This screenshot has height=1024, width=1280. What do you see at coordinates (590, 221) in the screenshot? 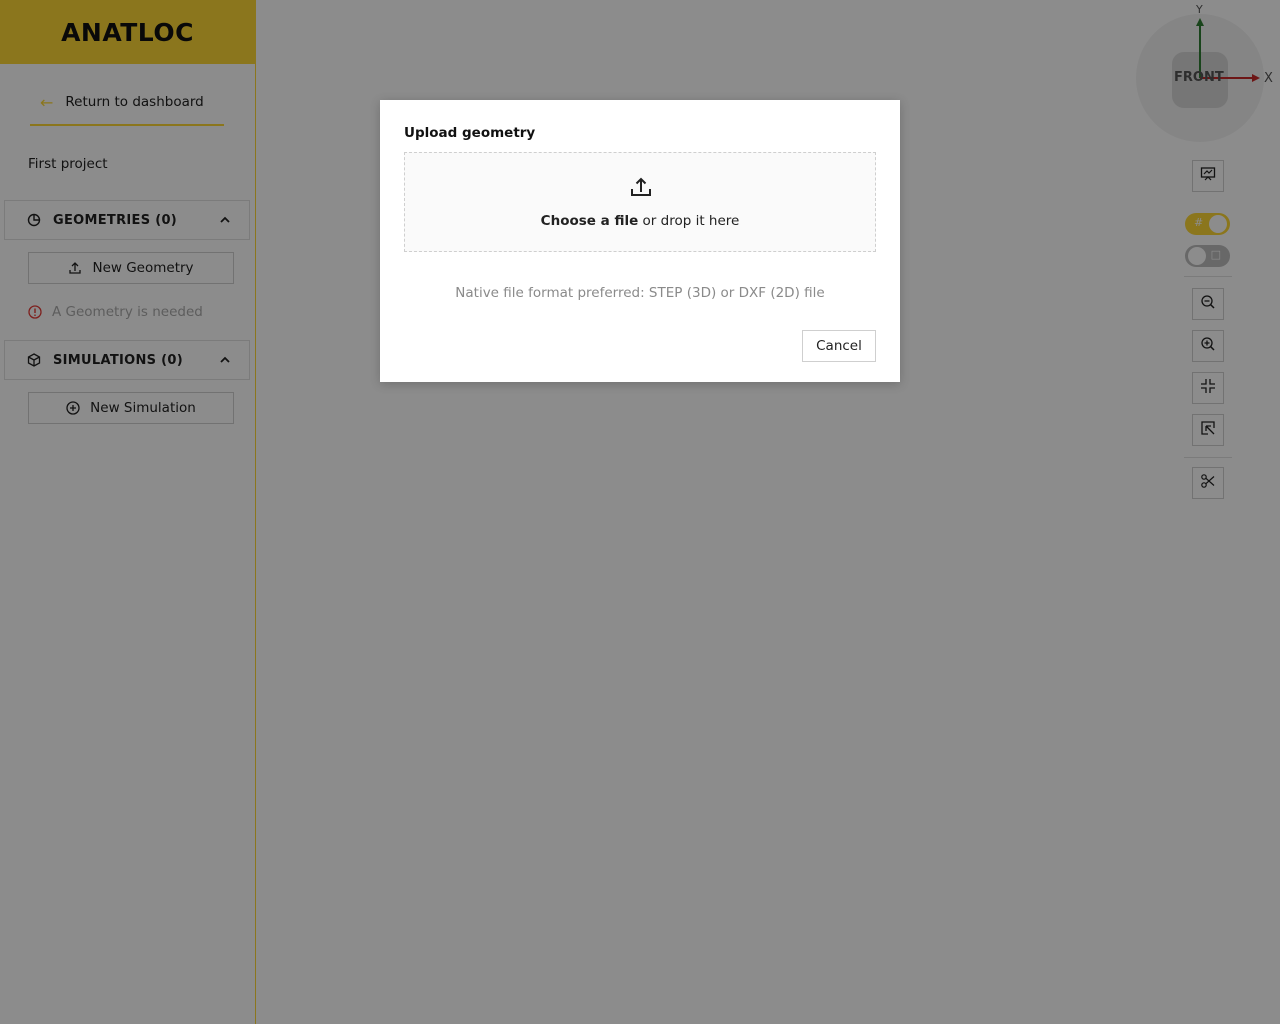
I see `choose-file-link: Choose a file` at bounding box center [590, 221].